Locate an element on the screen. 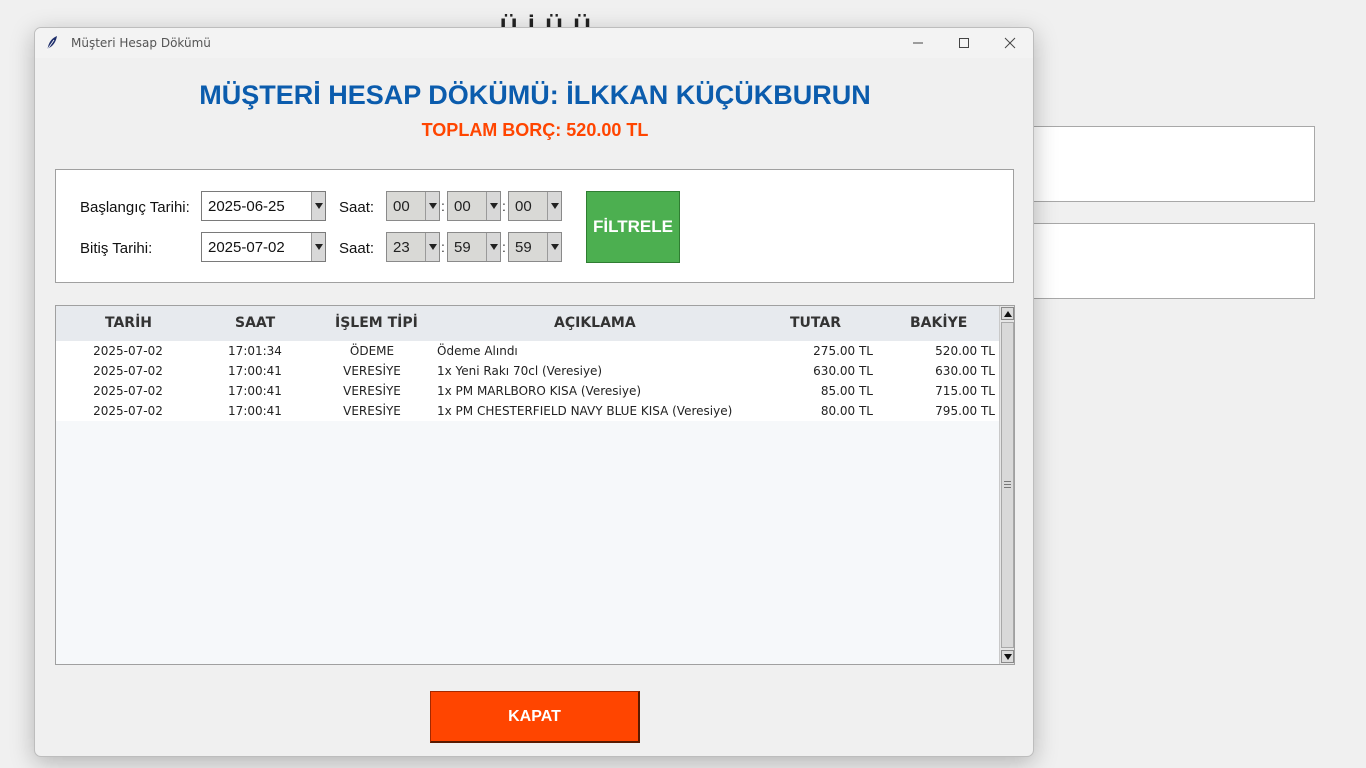 This screenshot has width=1366, height=768. close-button: KAPAT is located at coordinates (535, 717).